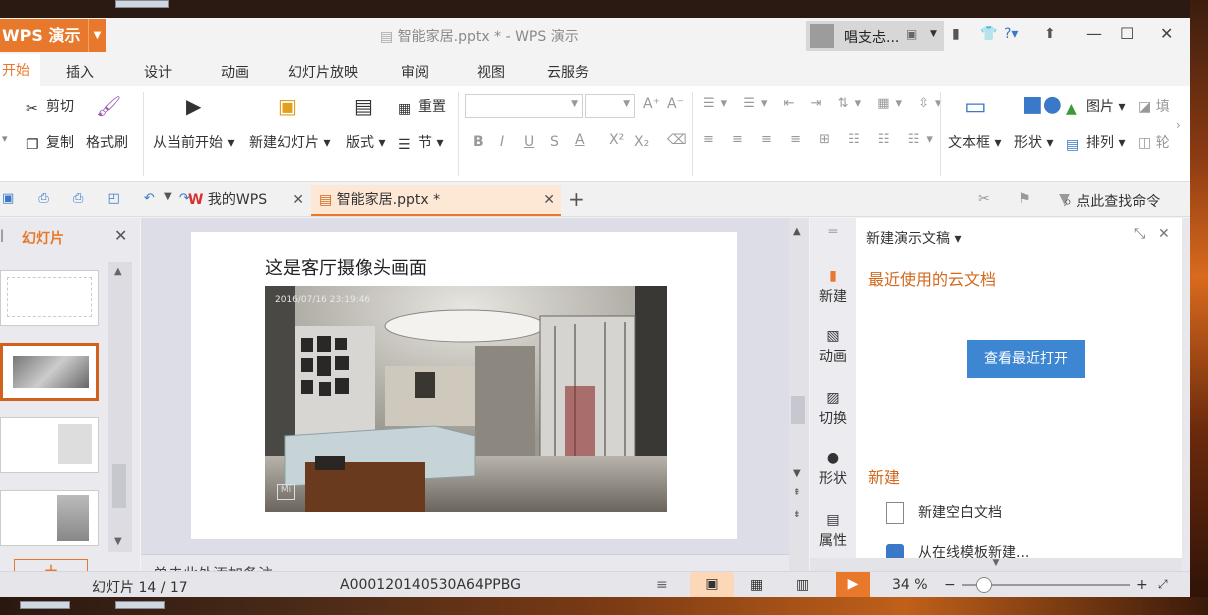 Image resolution: width=1208 pixels, height=615 pixels. Describe the element at coordinates (1186, 397) in the screenshot. I see `task-pane-scrollbar` at that location.